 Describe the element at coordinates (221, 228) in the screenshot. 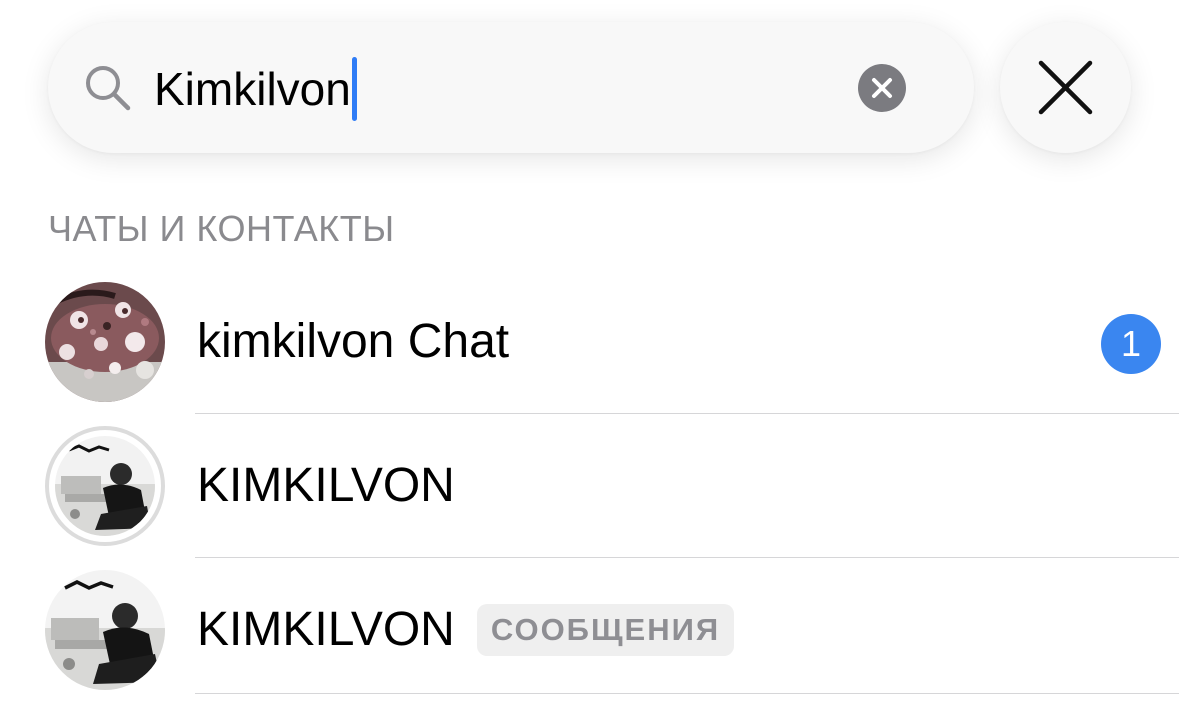

I see `section-title: ЧАТЫ И КОНТАКТЫ` at that location.